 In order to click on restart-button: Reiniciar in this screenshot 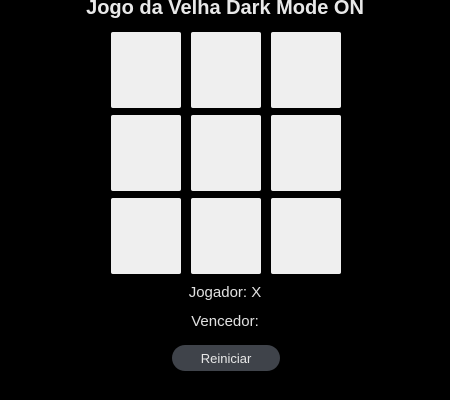, I will do `click(226, 358)`.